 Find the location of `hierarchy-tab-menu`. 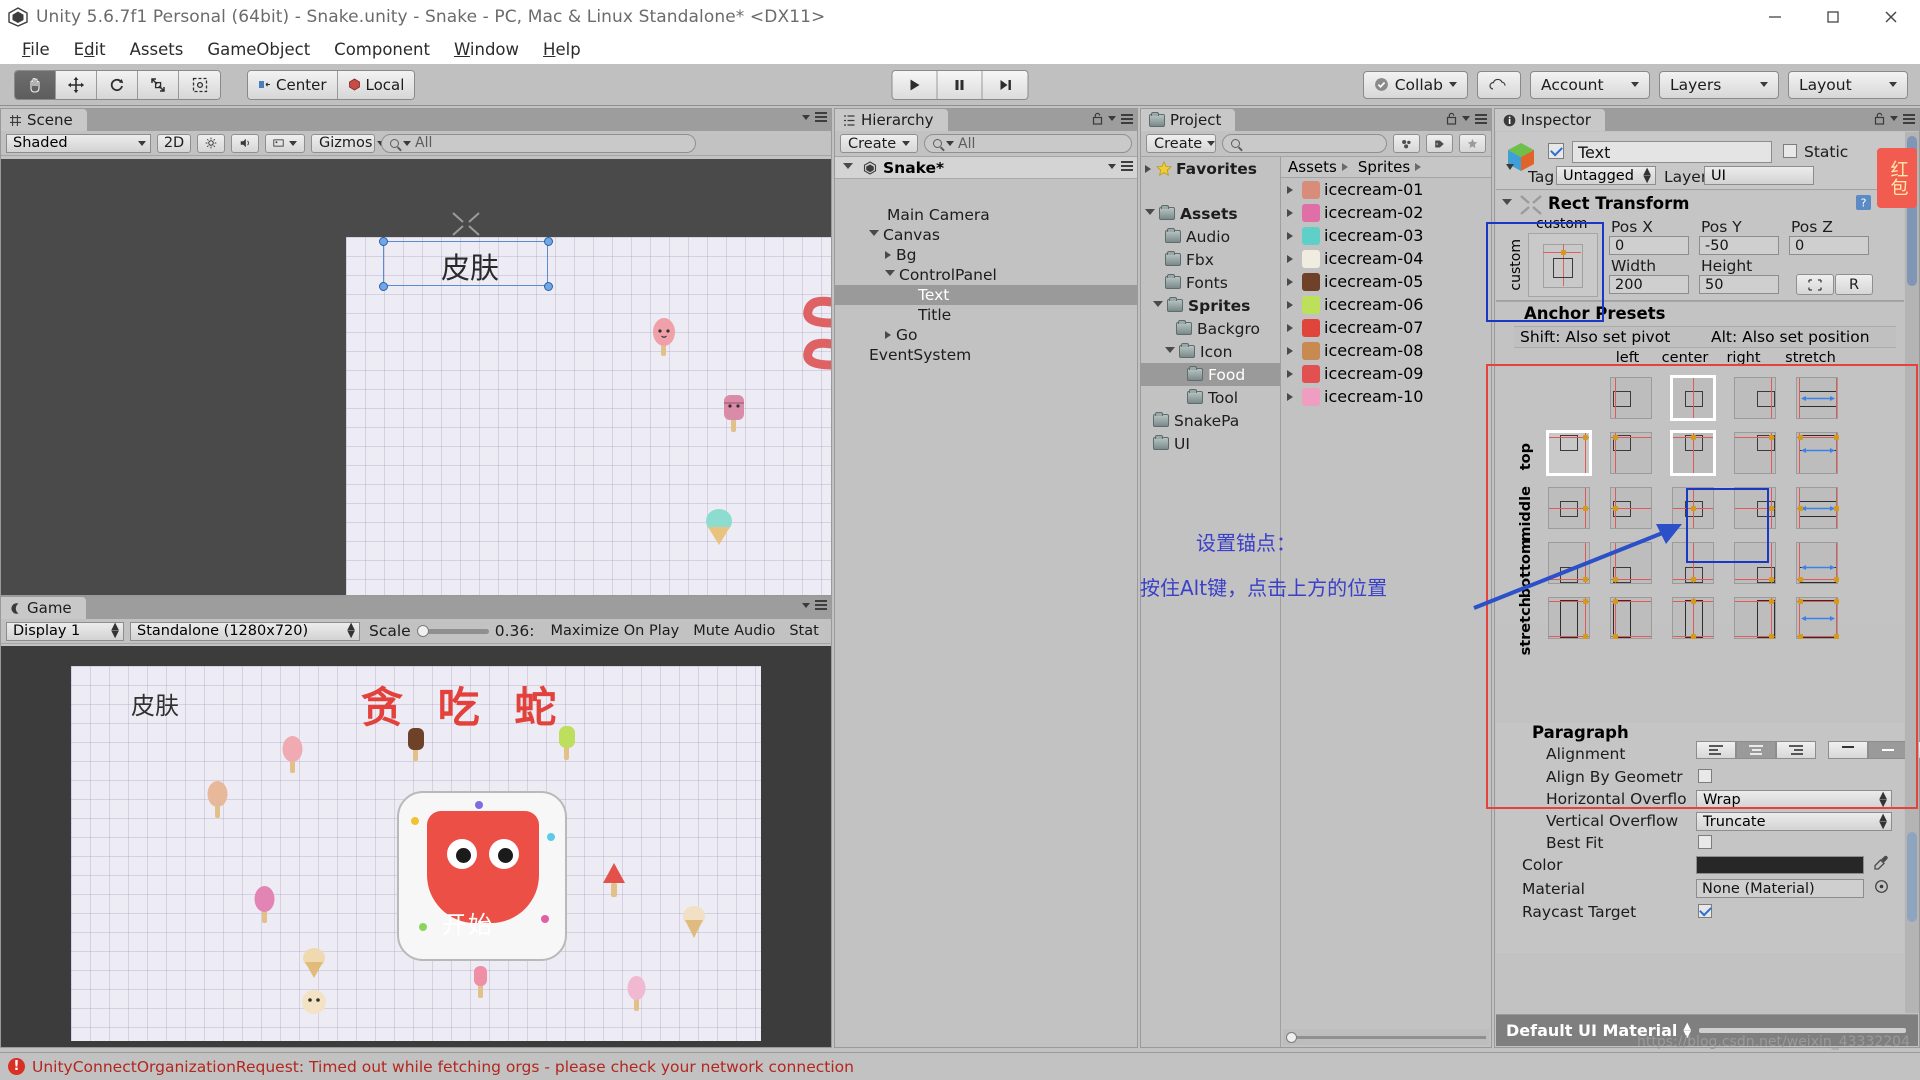

hierarchy-tab-menu is located at coordinates (1112, 118).